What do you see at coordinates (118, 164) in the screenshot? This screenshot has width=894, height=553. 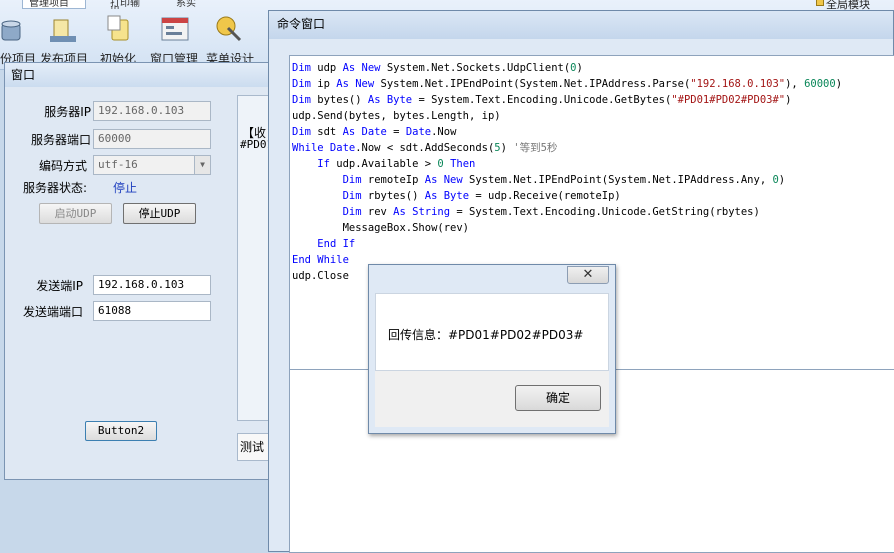 I see `encoding-value: utf-16` at bounding box center [118, 164].